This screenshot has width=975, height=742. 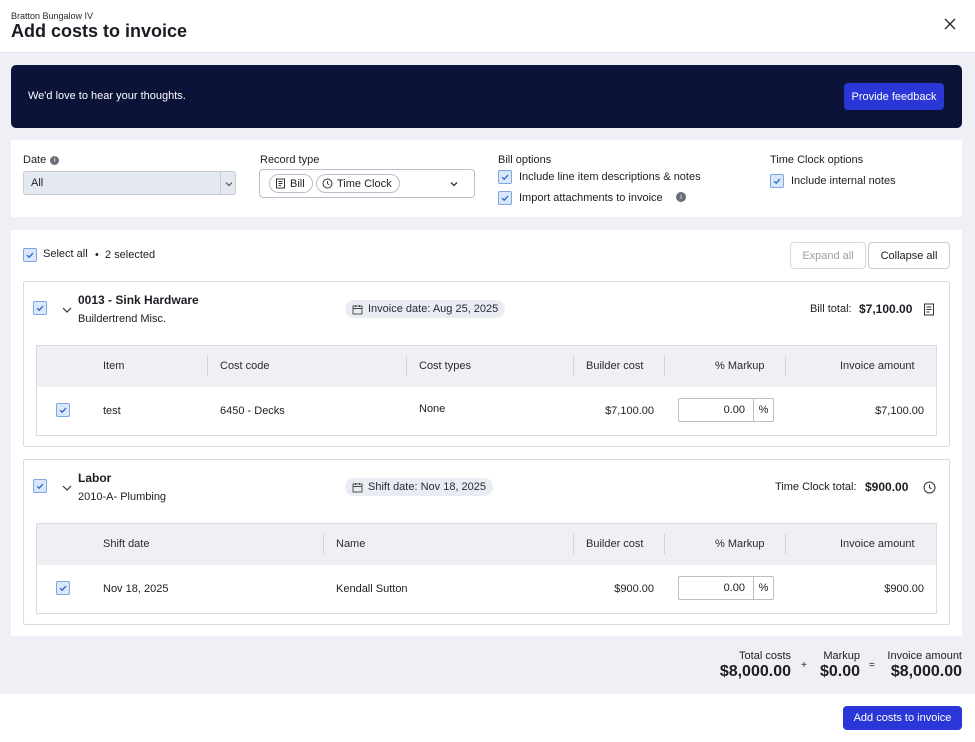 I want to click on time-clock-total-value: $900.00, so click(x=887, y=487).